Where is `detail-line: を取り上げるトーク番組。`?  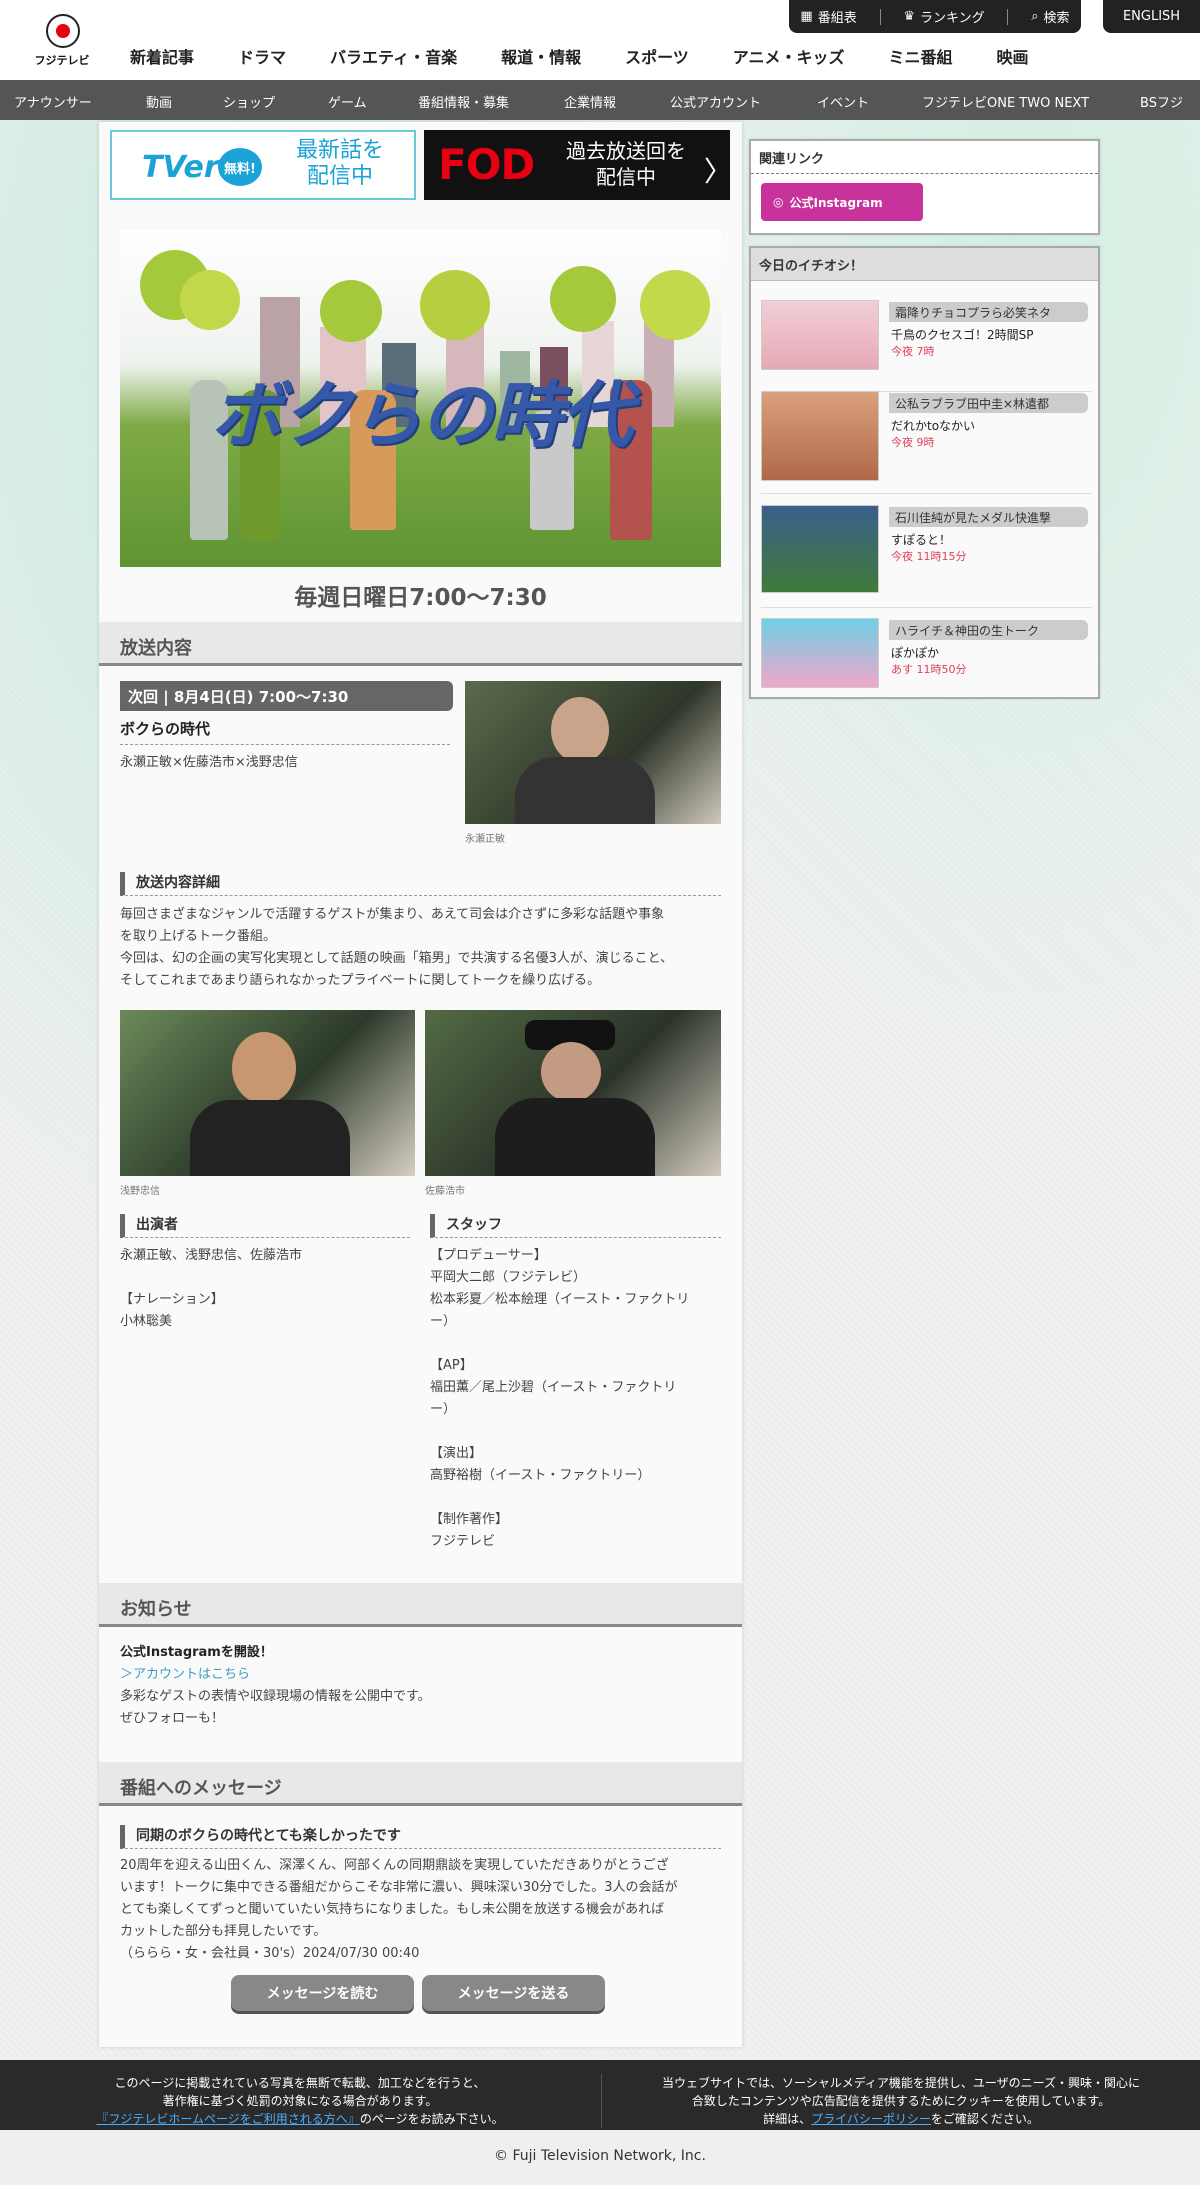 detail-line: を取り上げるトーク番組。 is located at coordinates (198, 936).